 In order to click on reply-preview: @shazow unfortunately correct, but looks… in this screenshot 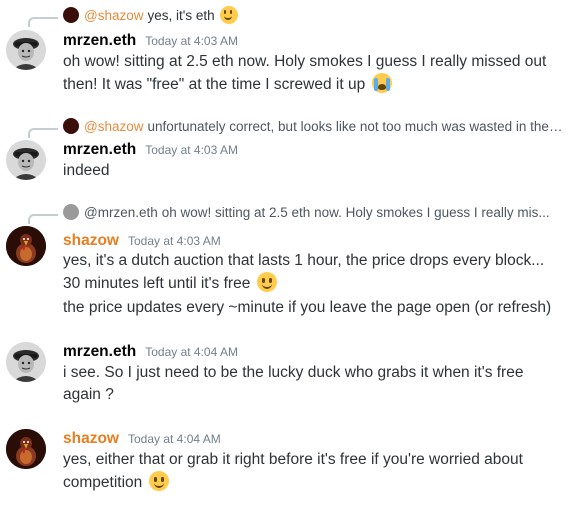, I will do `click(313, 126)`.